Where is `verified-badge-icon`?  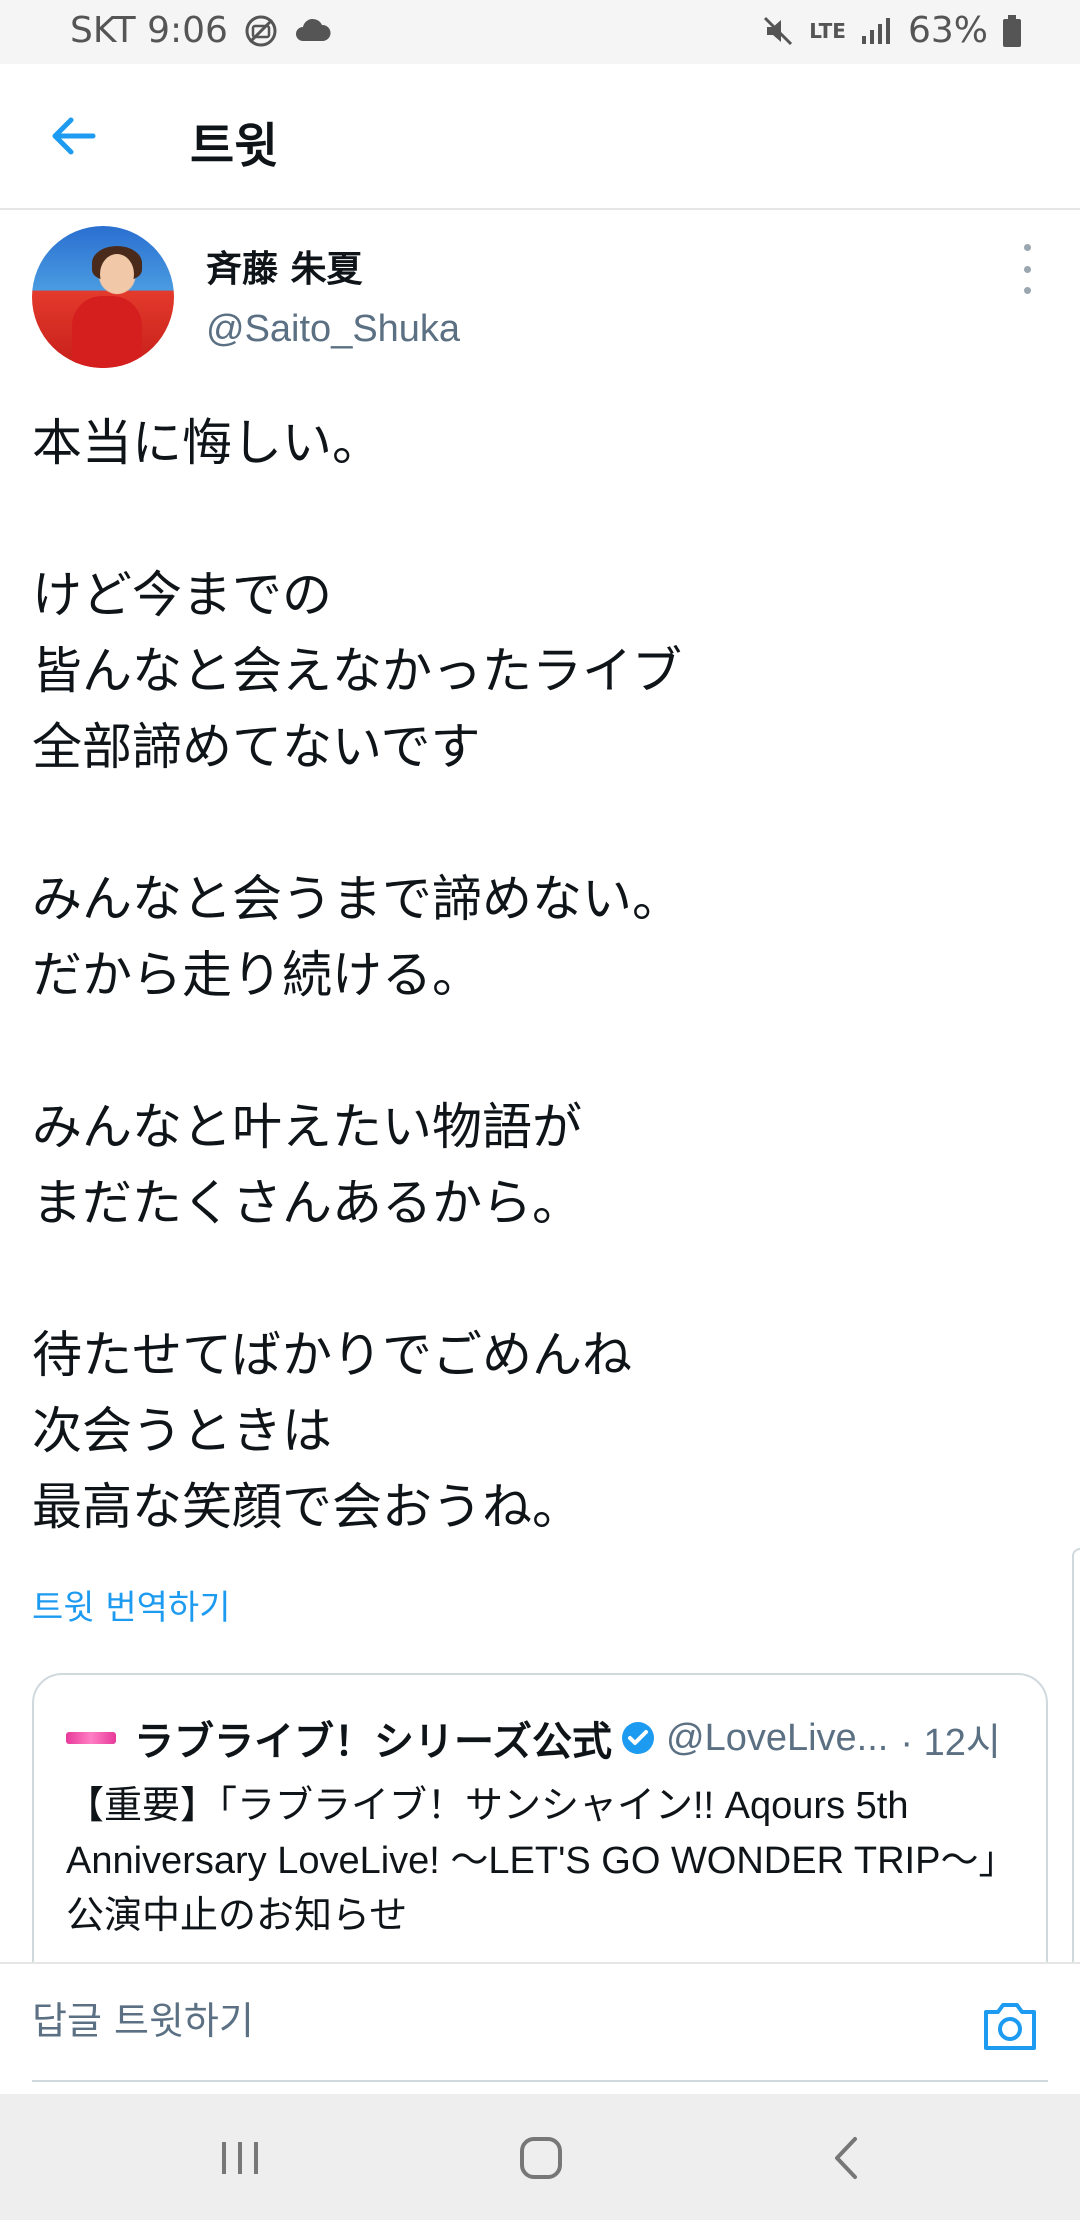 verified-badge-icon is located at coordinates (638, 1738).